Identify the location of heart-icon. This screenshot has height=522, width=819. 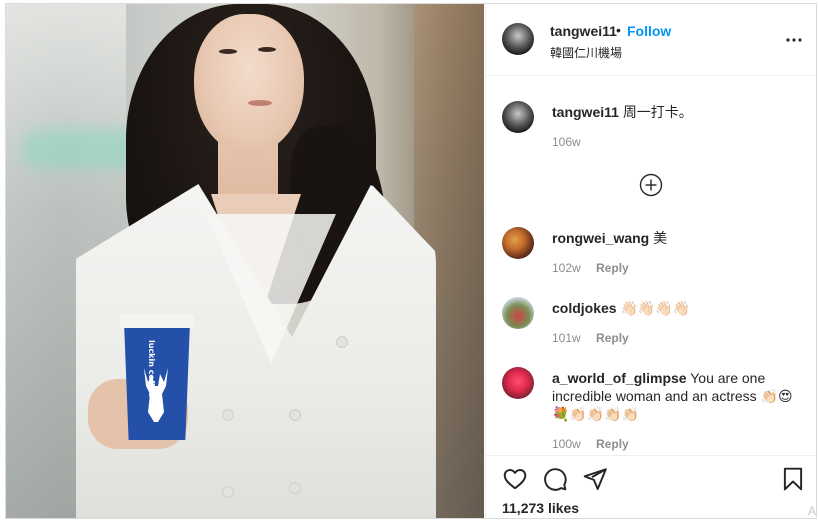
(515, 479).